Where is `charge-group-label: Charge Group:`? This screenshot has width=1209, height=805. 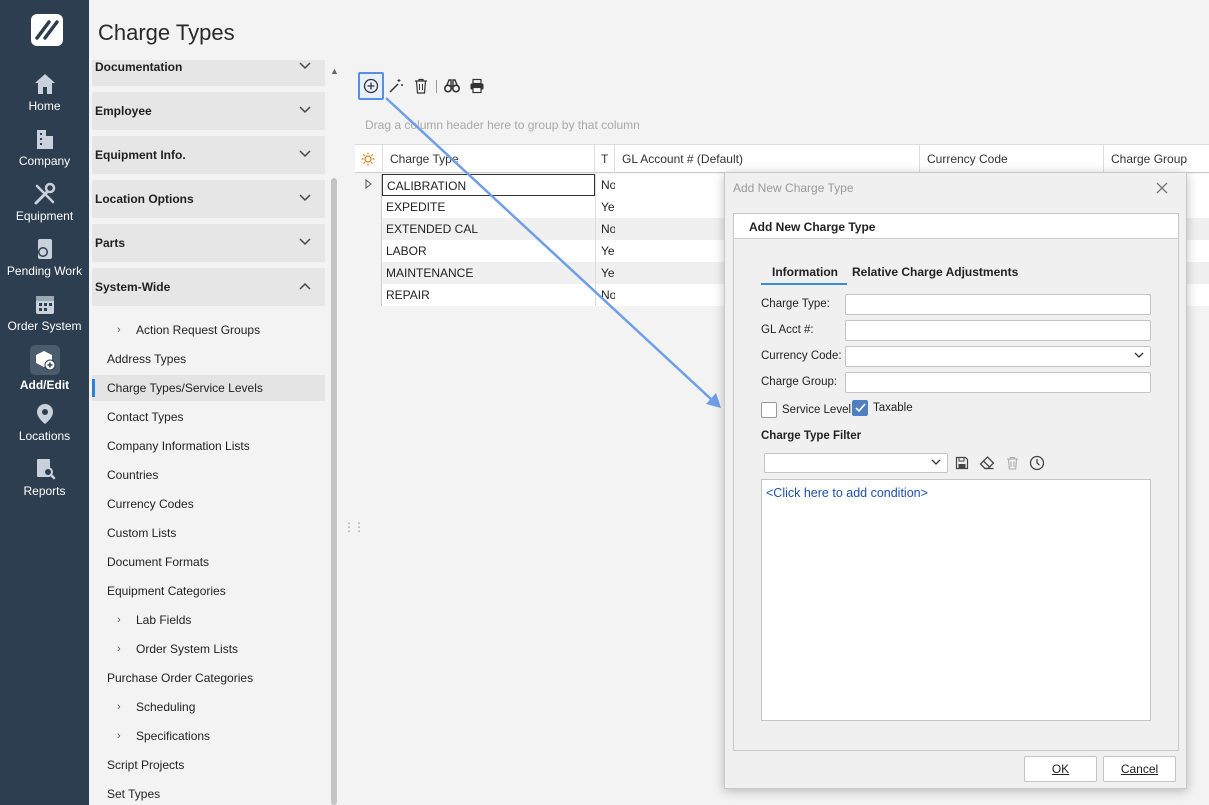
charge-group-label: Charge Group: is located at coordinates (799, 382).